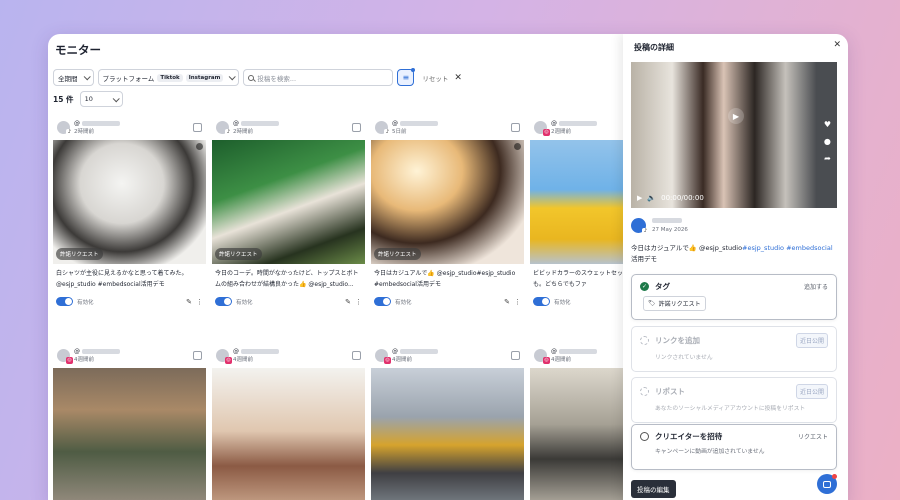  I want to click on add-link-subtitle: リンクされていません, so click(684, 358).